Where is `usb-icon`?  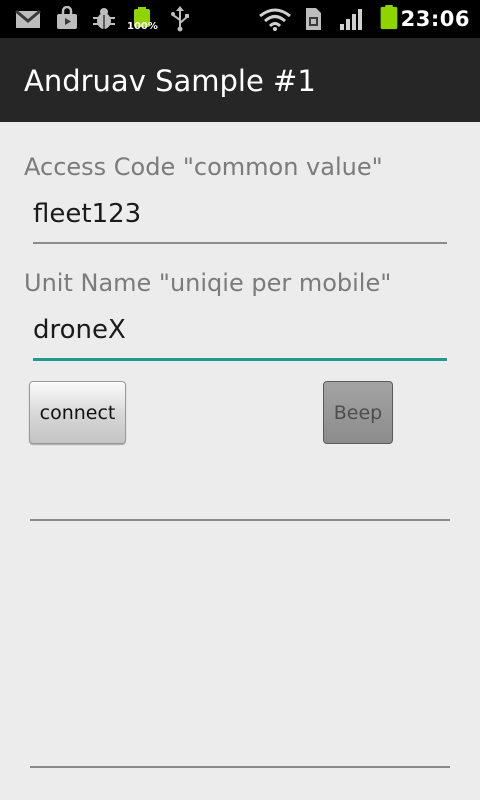 usb-icon is located at coordinates (180, 19).